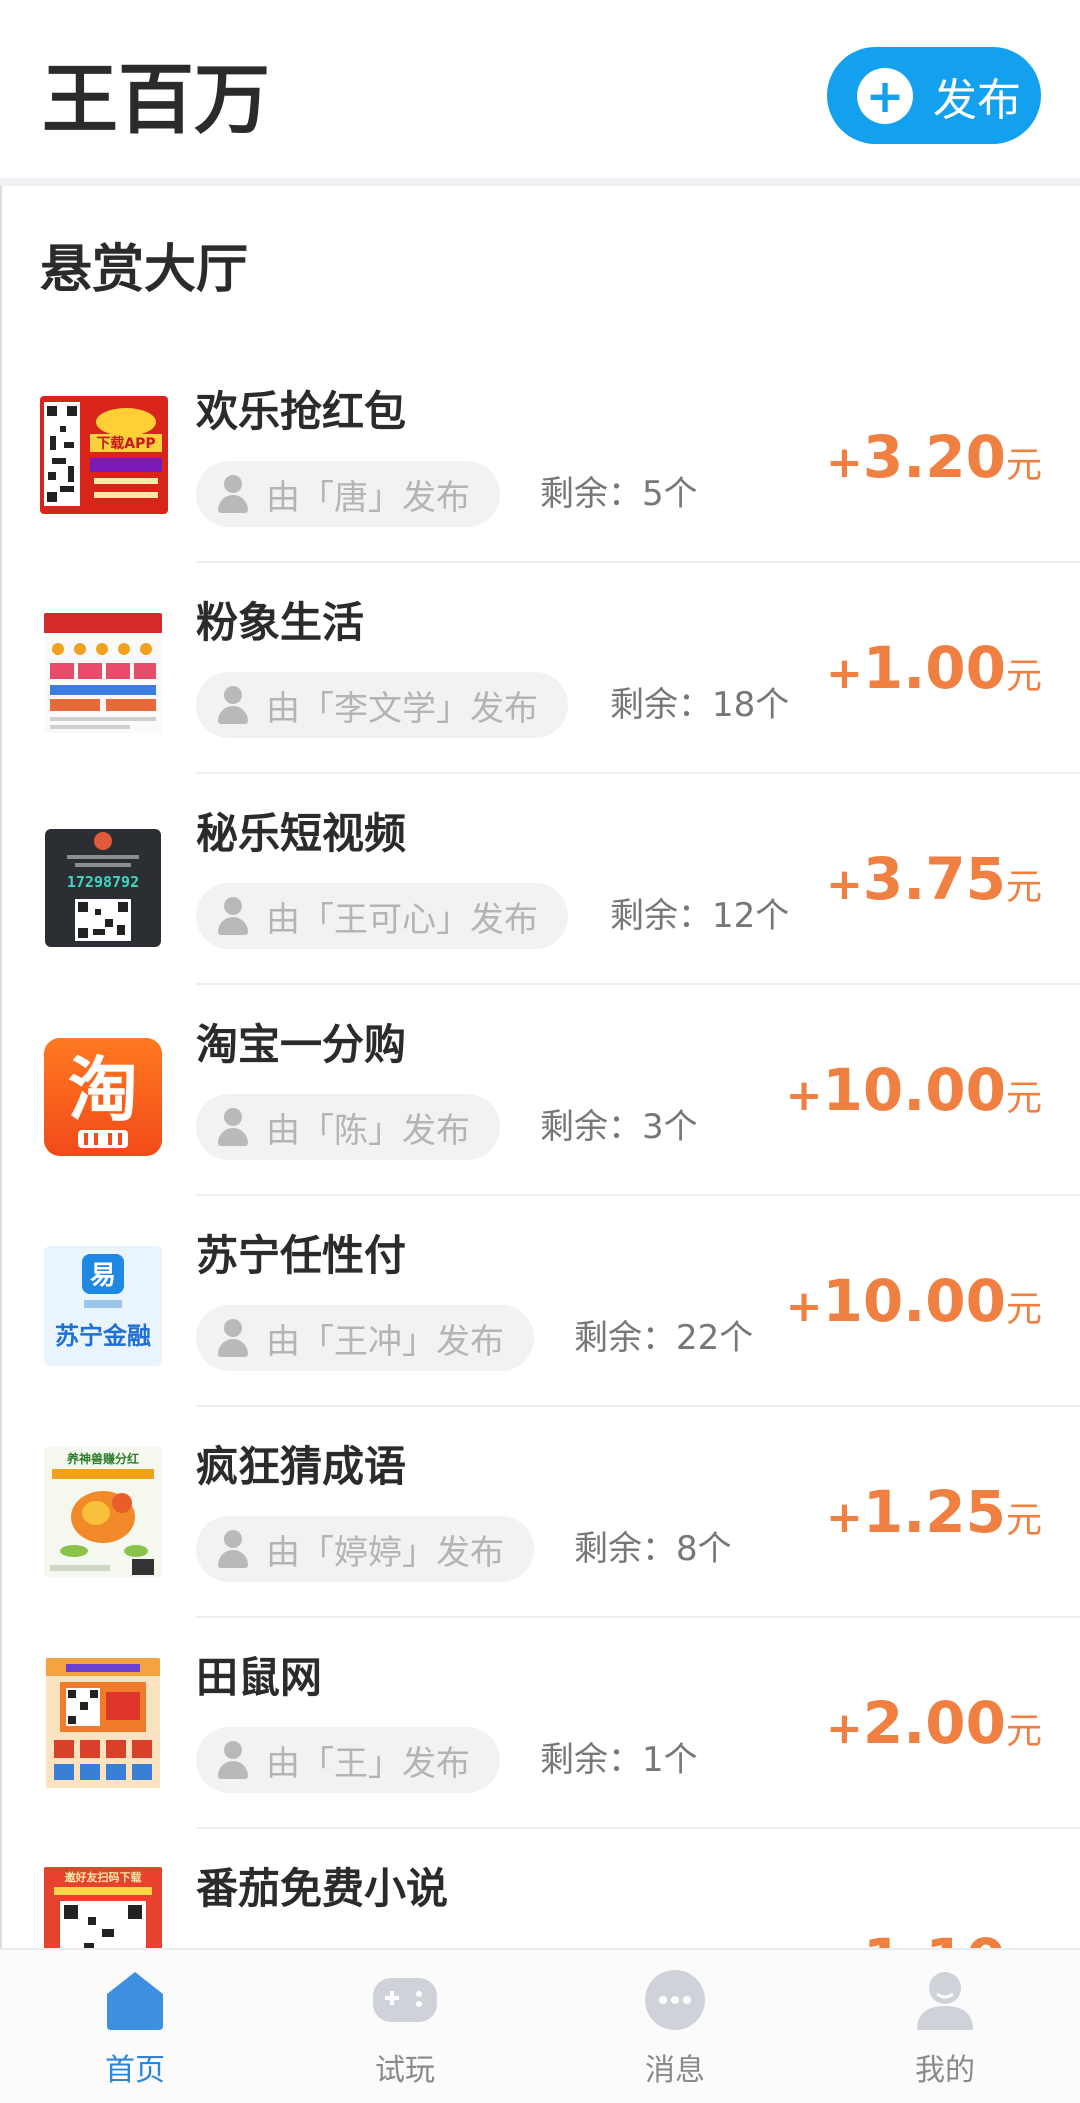 The width and height of the screenshot is (1080, 2103). What do you see at coordinates (540, 457) in the screenshot?
I see `task-row: 下载APP 欢乐抢红包 由「唐」发布 剩余：5个 +3.20元` at bounding box center [540, 457].